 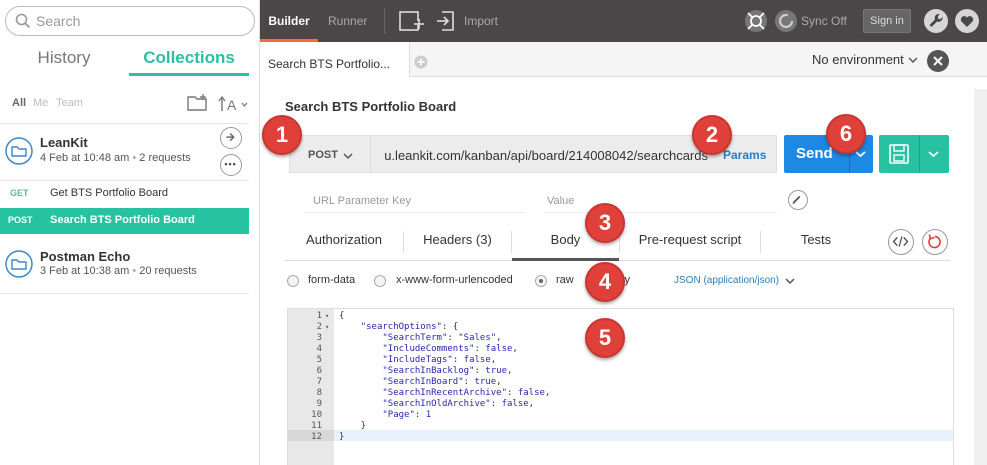 I want to click on collection-count: 20 requests, so click(x=168, y=271).